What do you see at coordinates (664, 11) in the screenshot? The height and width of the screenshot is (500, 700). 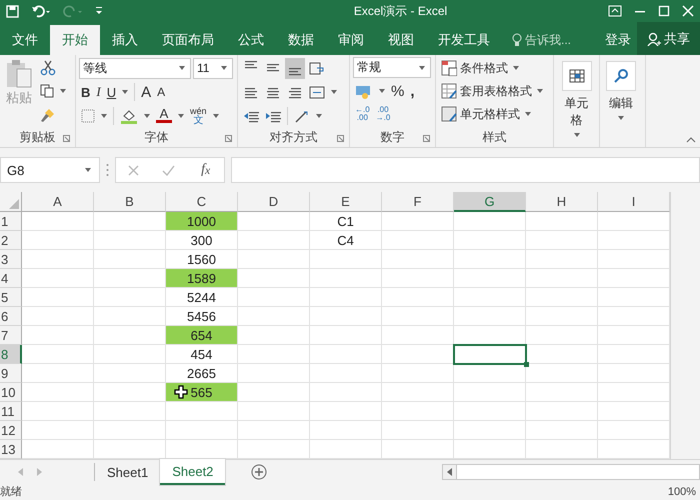 I see `maximize-icon` at bounding box center [664, 11].